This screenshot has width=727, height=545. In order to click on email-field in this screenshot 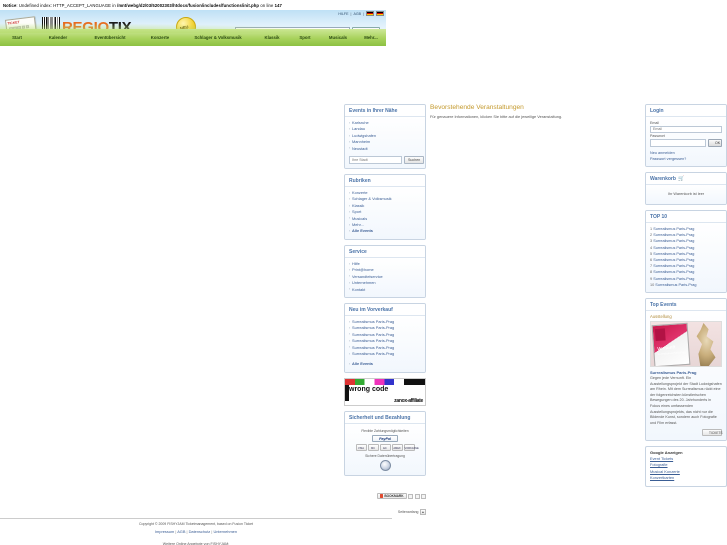, I will do `click(686, 129)`.